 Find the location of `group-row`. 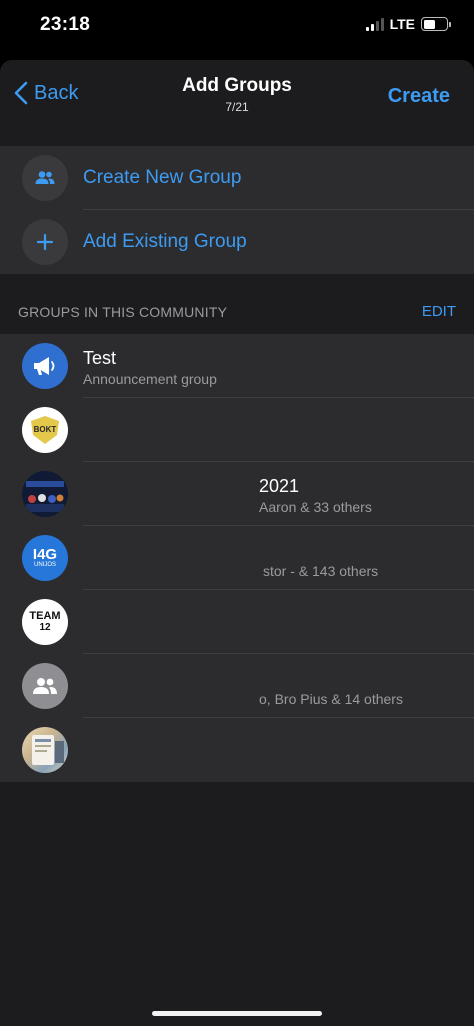

group-row is located at coordinates (237, 750).